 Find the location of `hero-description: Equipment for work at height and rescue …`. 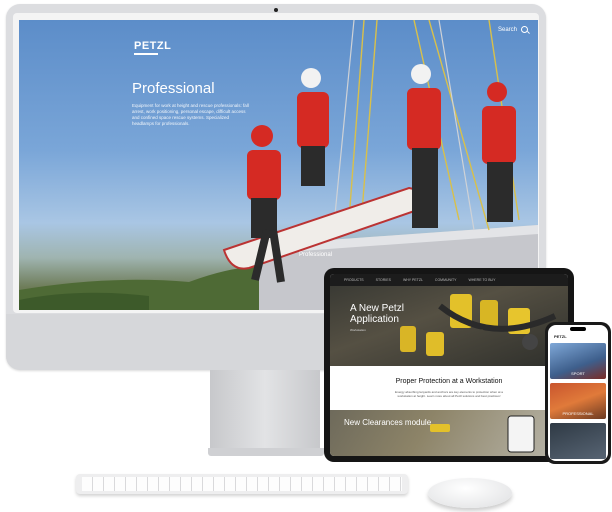

hero-description: Equipment for work at height and rescue … is located at coordinates (190, 114).